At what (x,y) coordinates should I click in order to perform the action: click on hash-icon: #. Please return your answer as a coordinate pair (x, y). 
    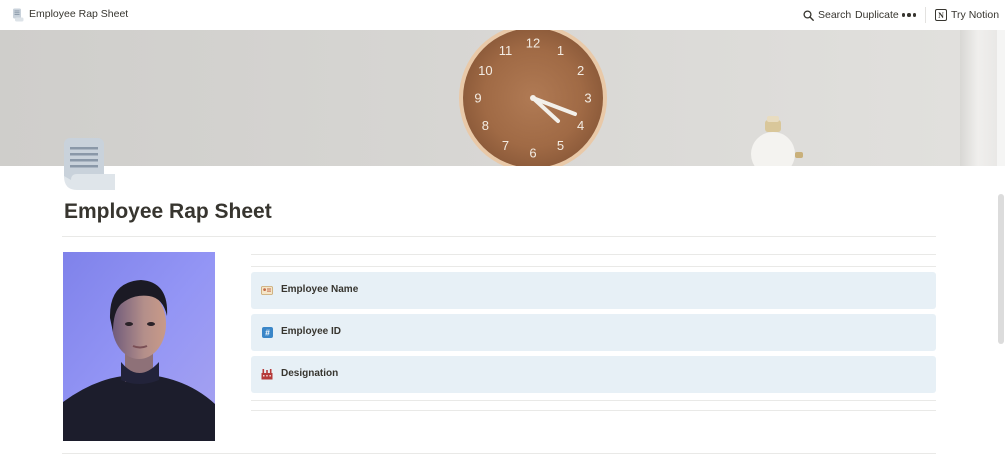
    Looking at the image, I should click on (267, 332).